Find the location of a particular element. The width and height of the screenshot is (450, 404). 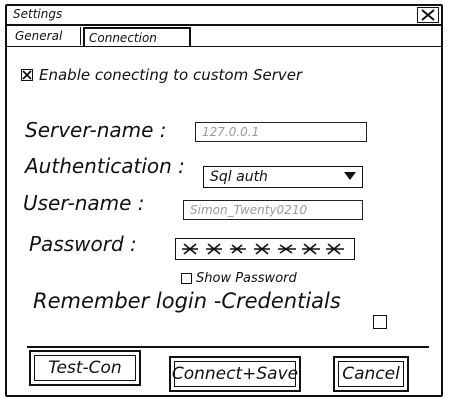

enable-custom-server-checkbox is located at coordinates (27, 75).